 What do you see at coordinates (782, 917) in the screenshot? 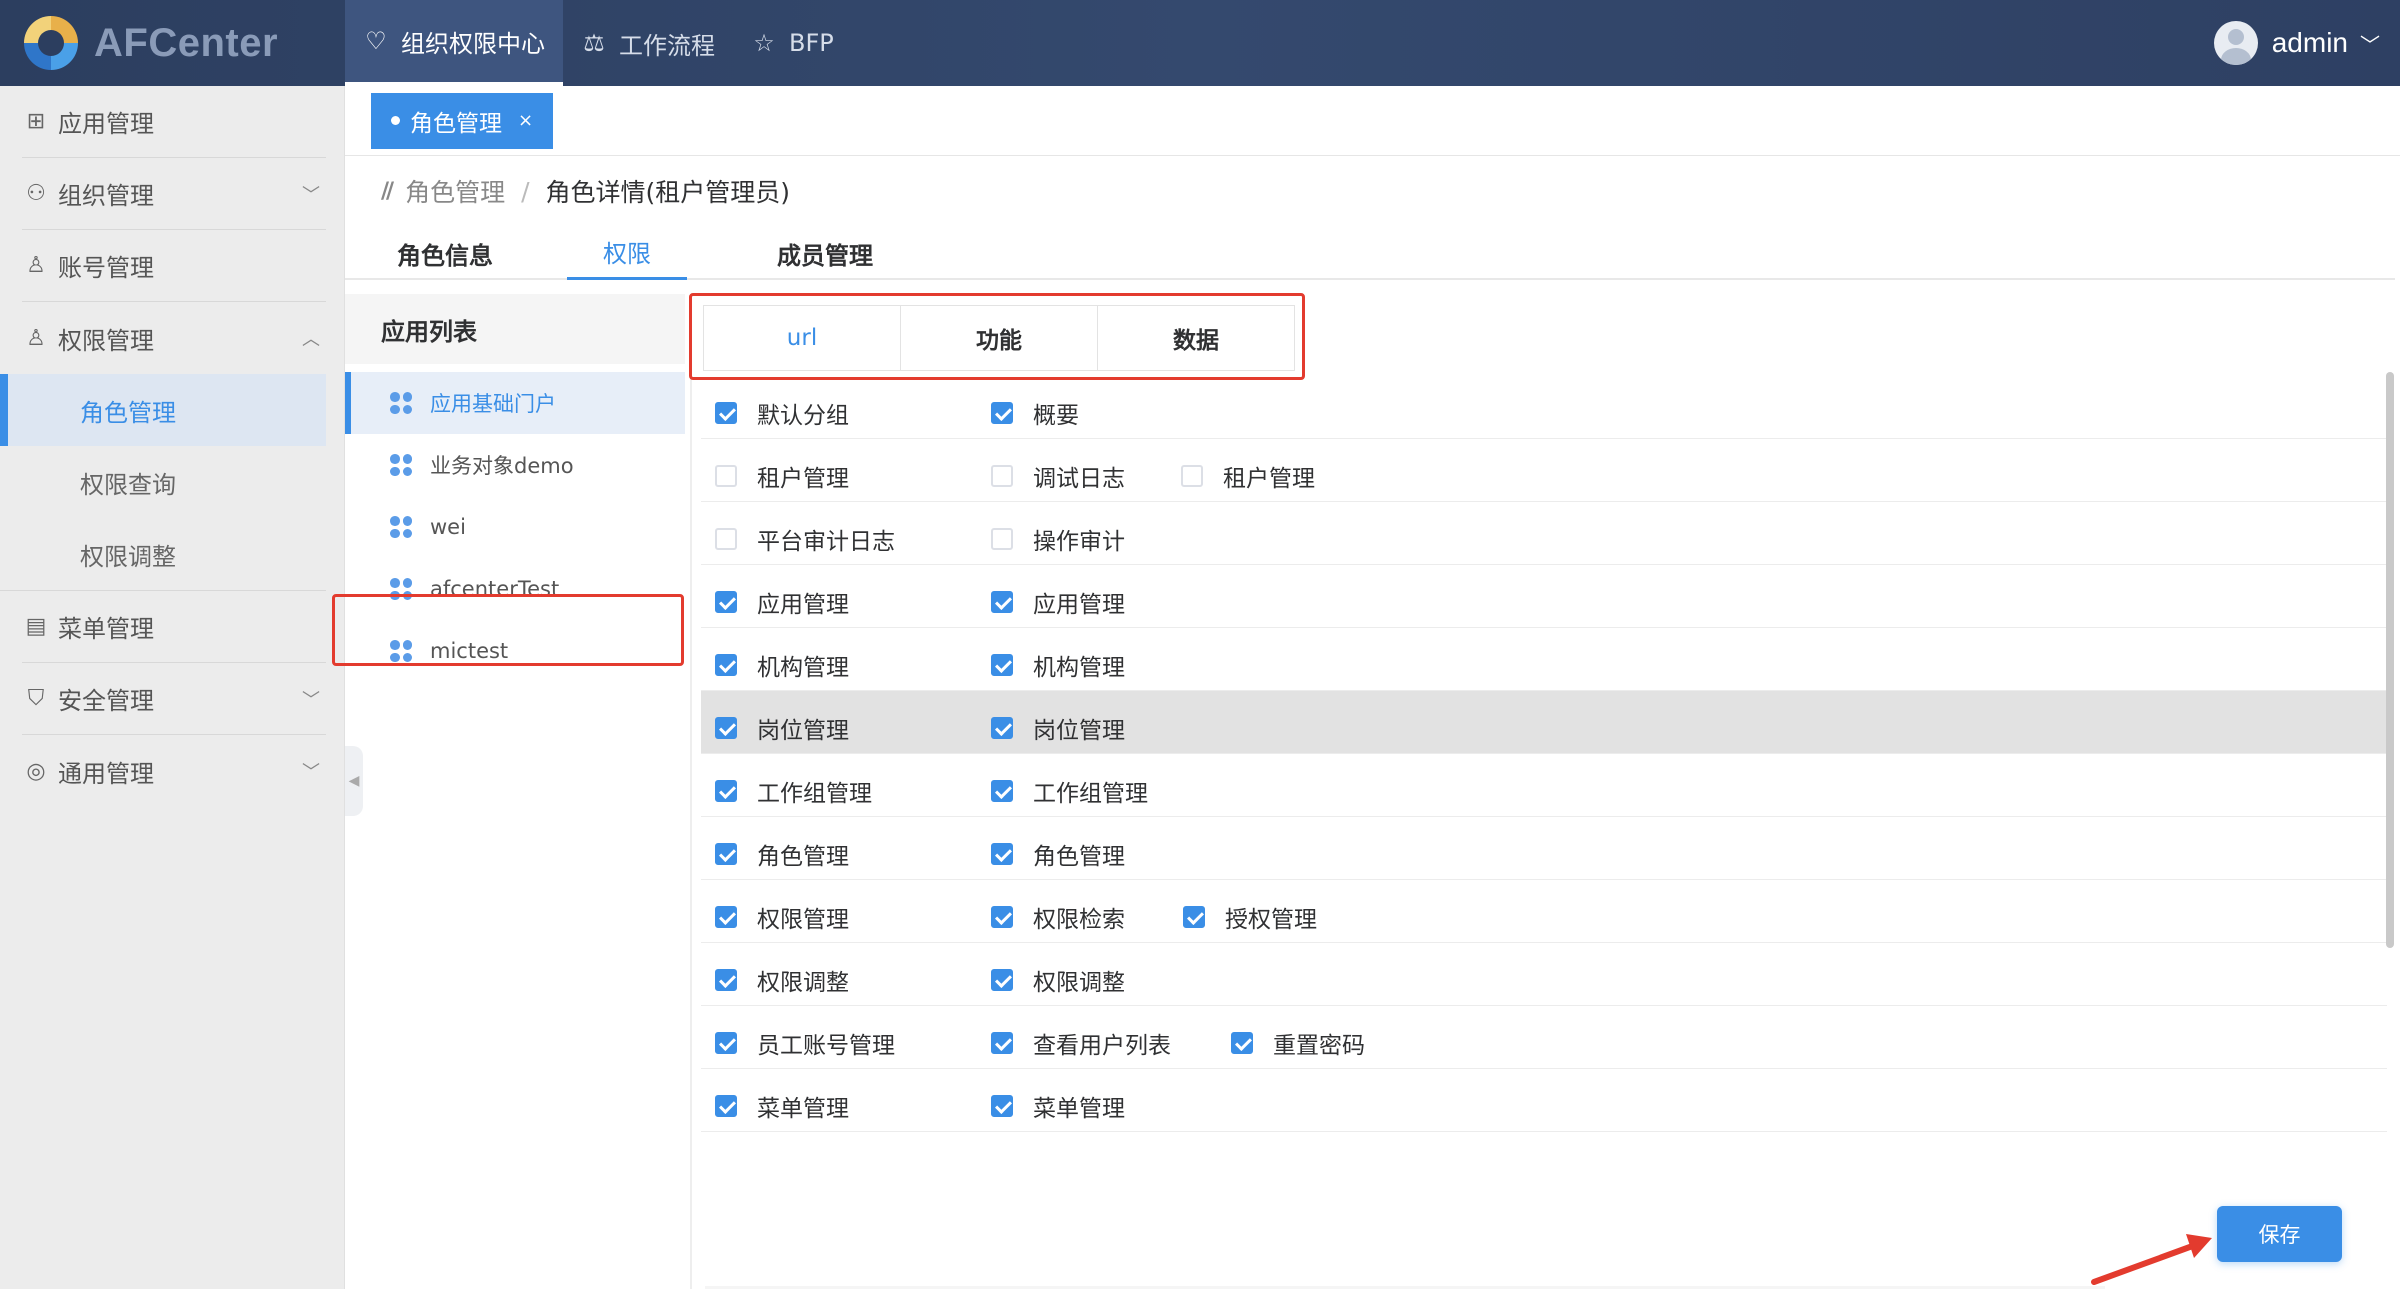
I see `permission-checkbox: 权限管理` at bounding box center [782, 917].